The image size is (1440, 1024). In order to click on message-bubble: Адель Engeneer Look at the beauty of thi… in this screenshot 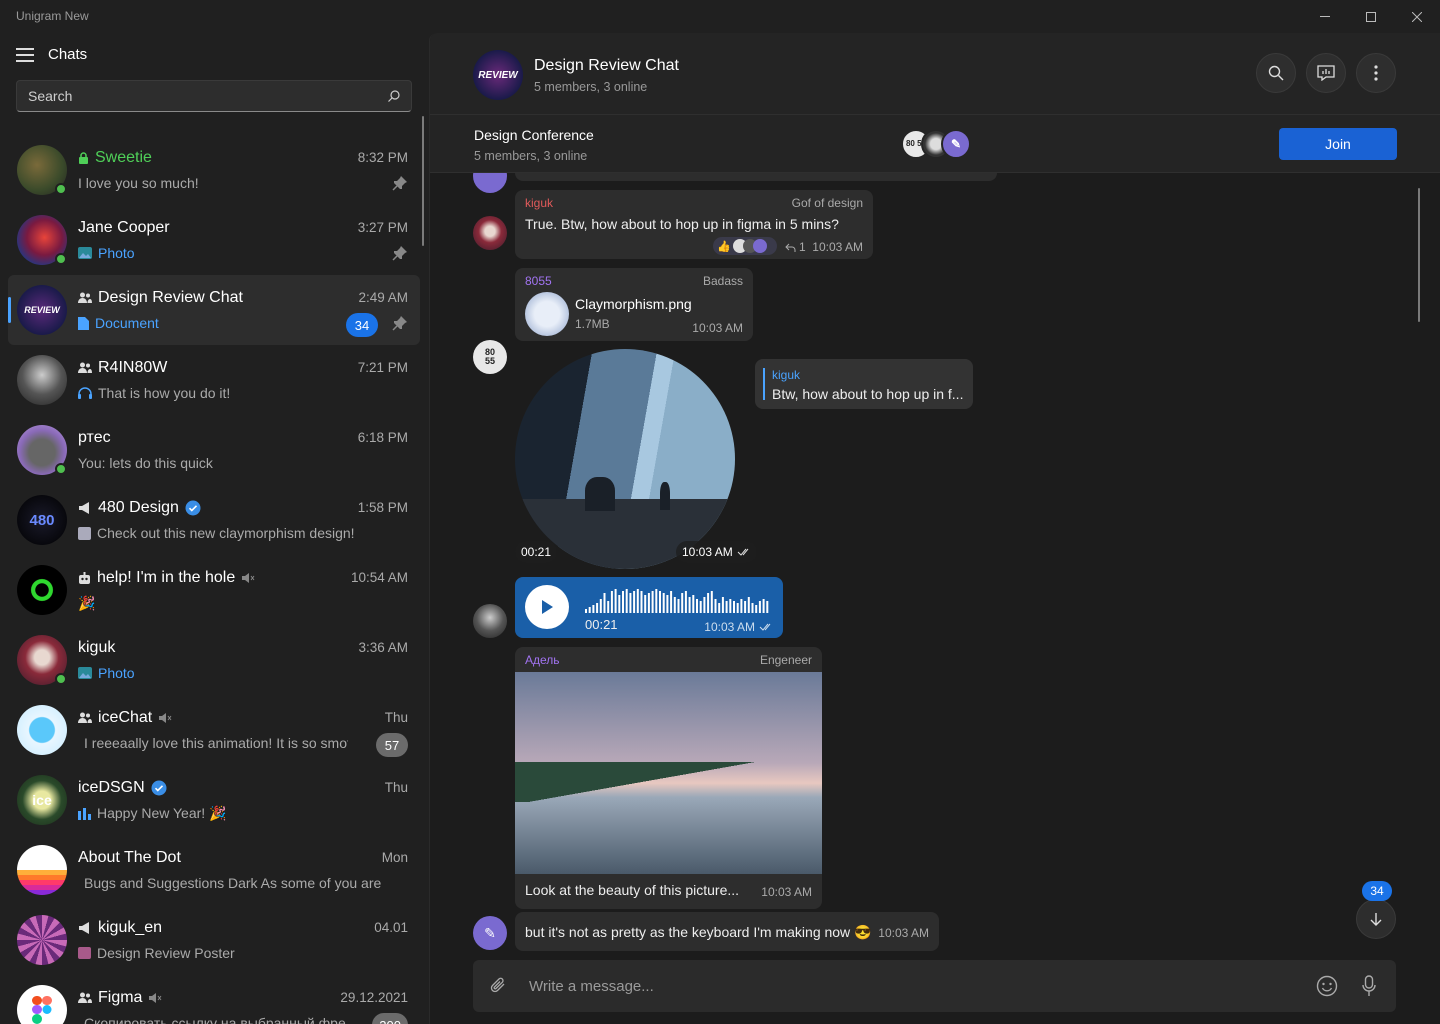, I will do `click(668, 778)`.